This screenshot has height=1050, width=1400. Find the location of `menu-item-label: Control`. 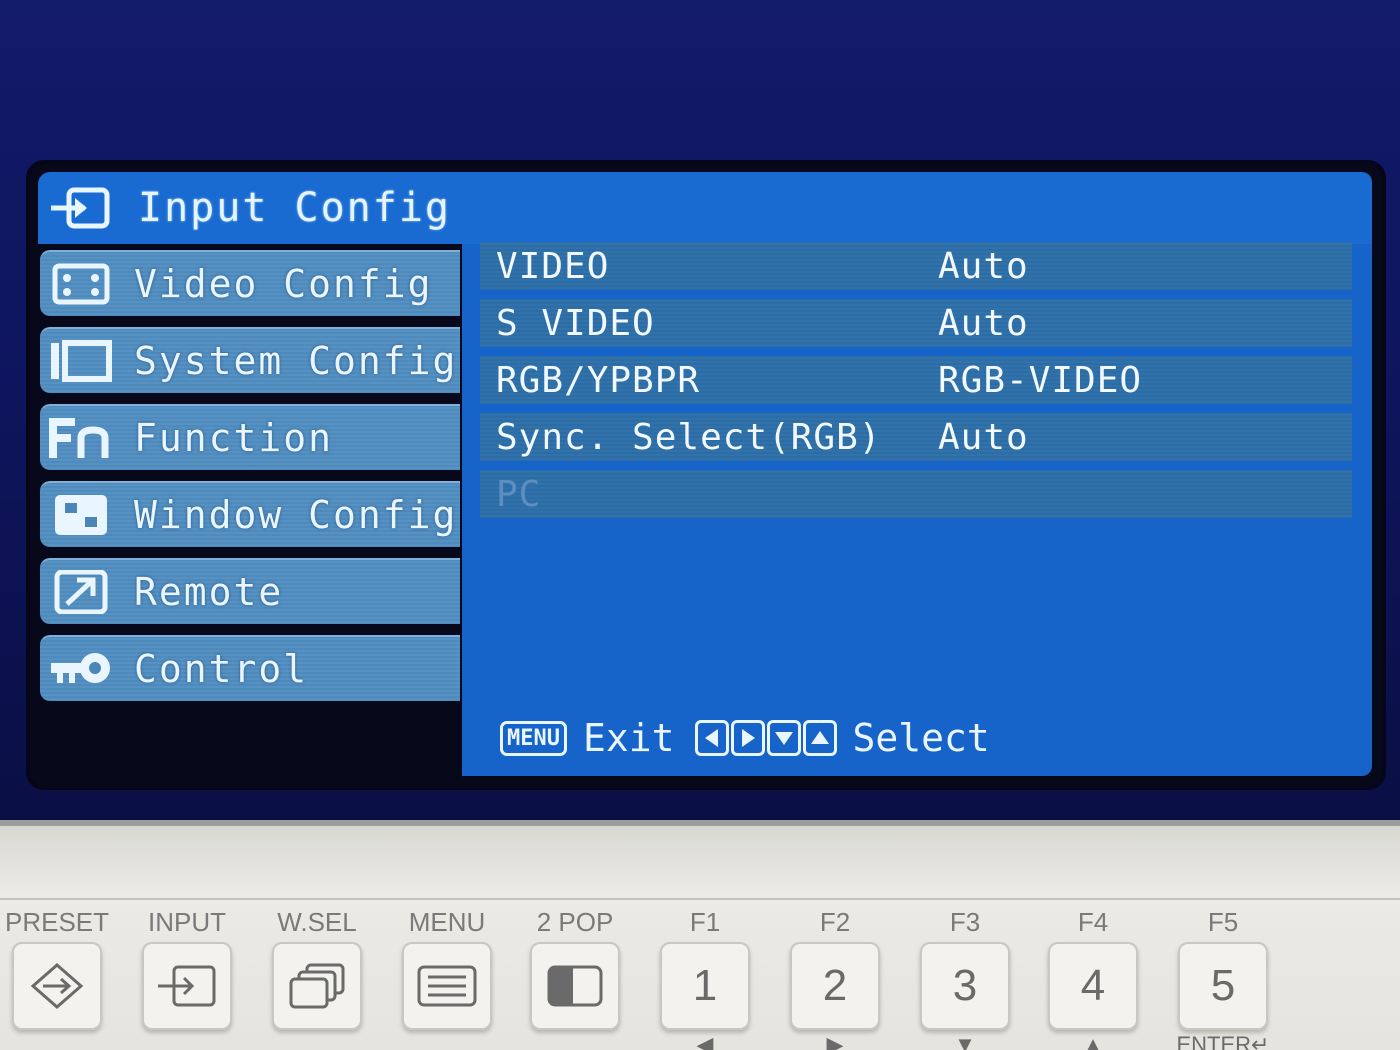

menu-item-label: Control is located at coordinates (221, 669).